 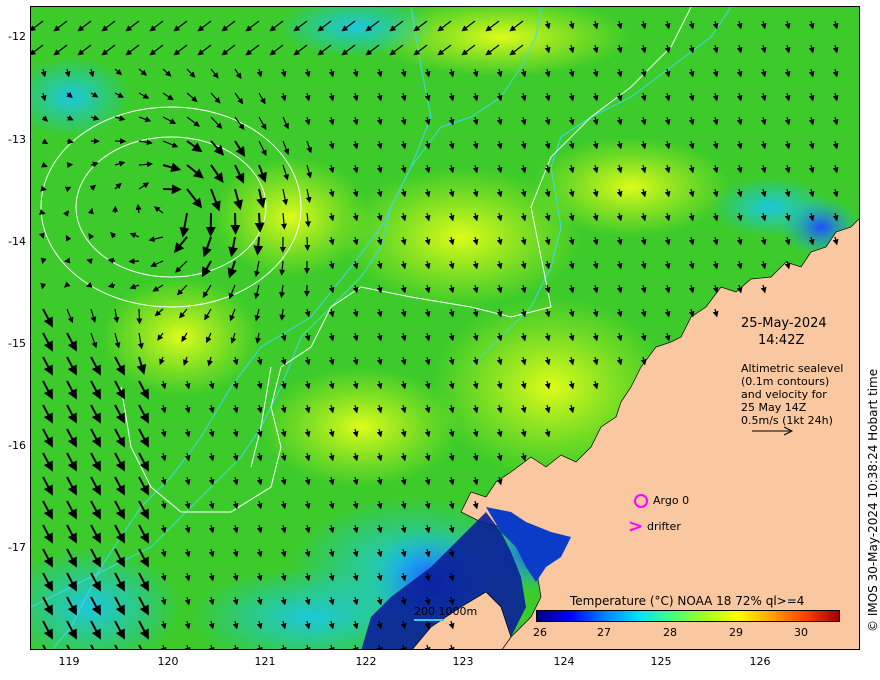 I want to click on depth-legend-label: 200 1000m, so click(x=446, y=611).